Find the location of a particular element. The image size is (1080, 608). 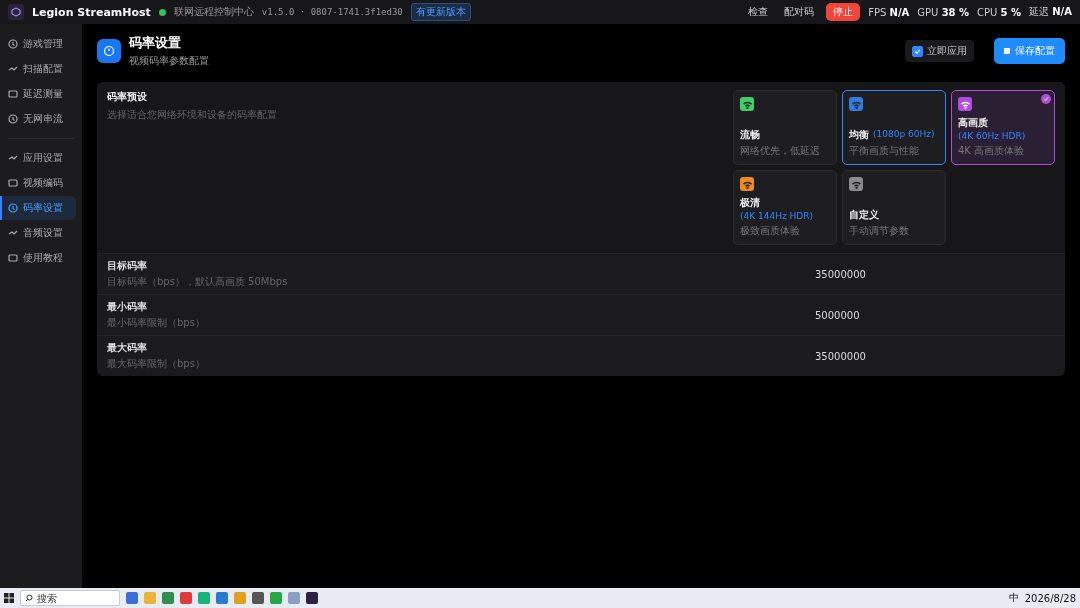

ime-indicator: 中 is located at coordinates (1013, 598).